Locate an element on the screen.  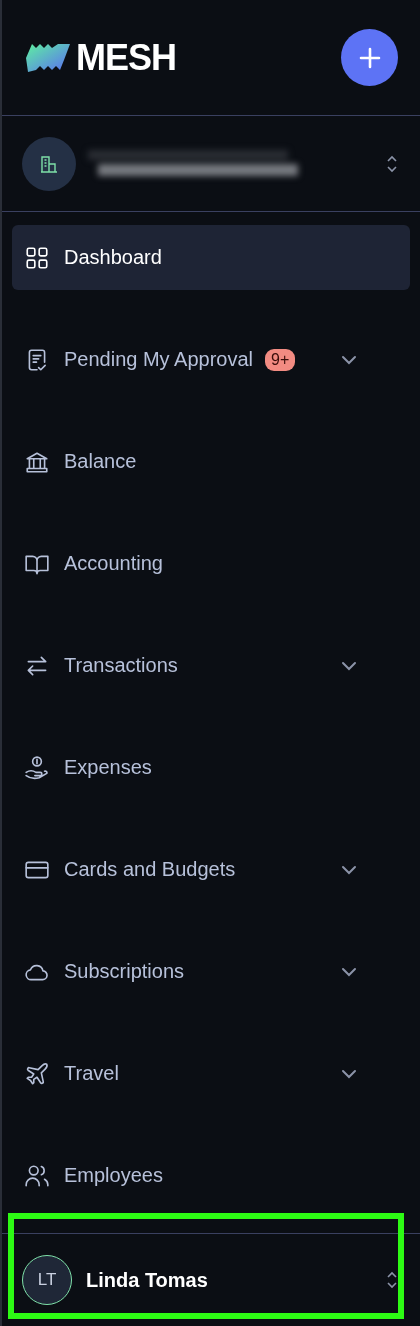
nav-label: Employees is located at coordinates (113, 1175).